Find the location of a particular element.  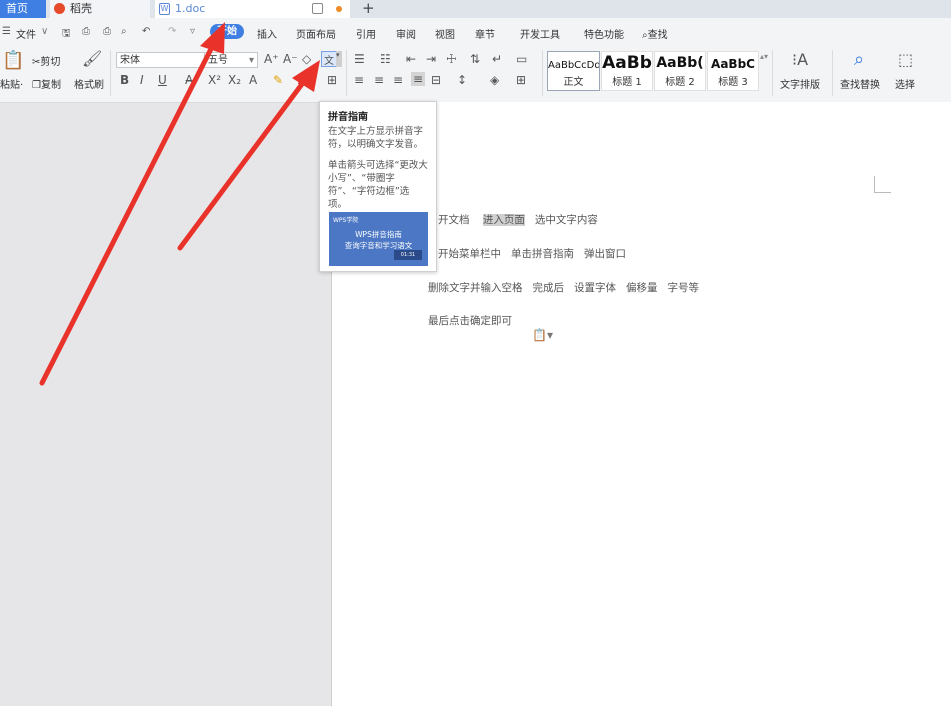

phonetic-dropdown-icon: ▾ is located at coordinates (339, 59).